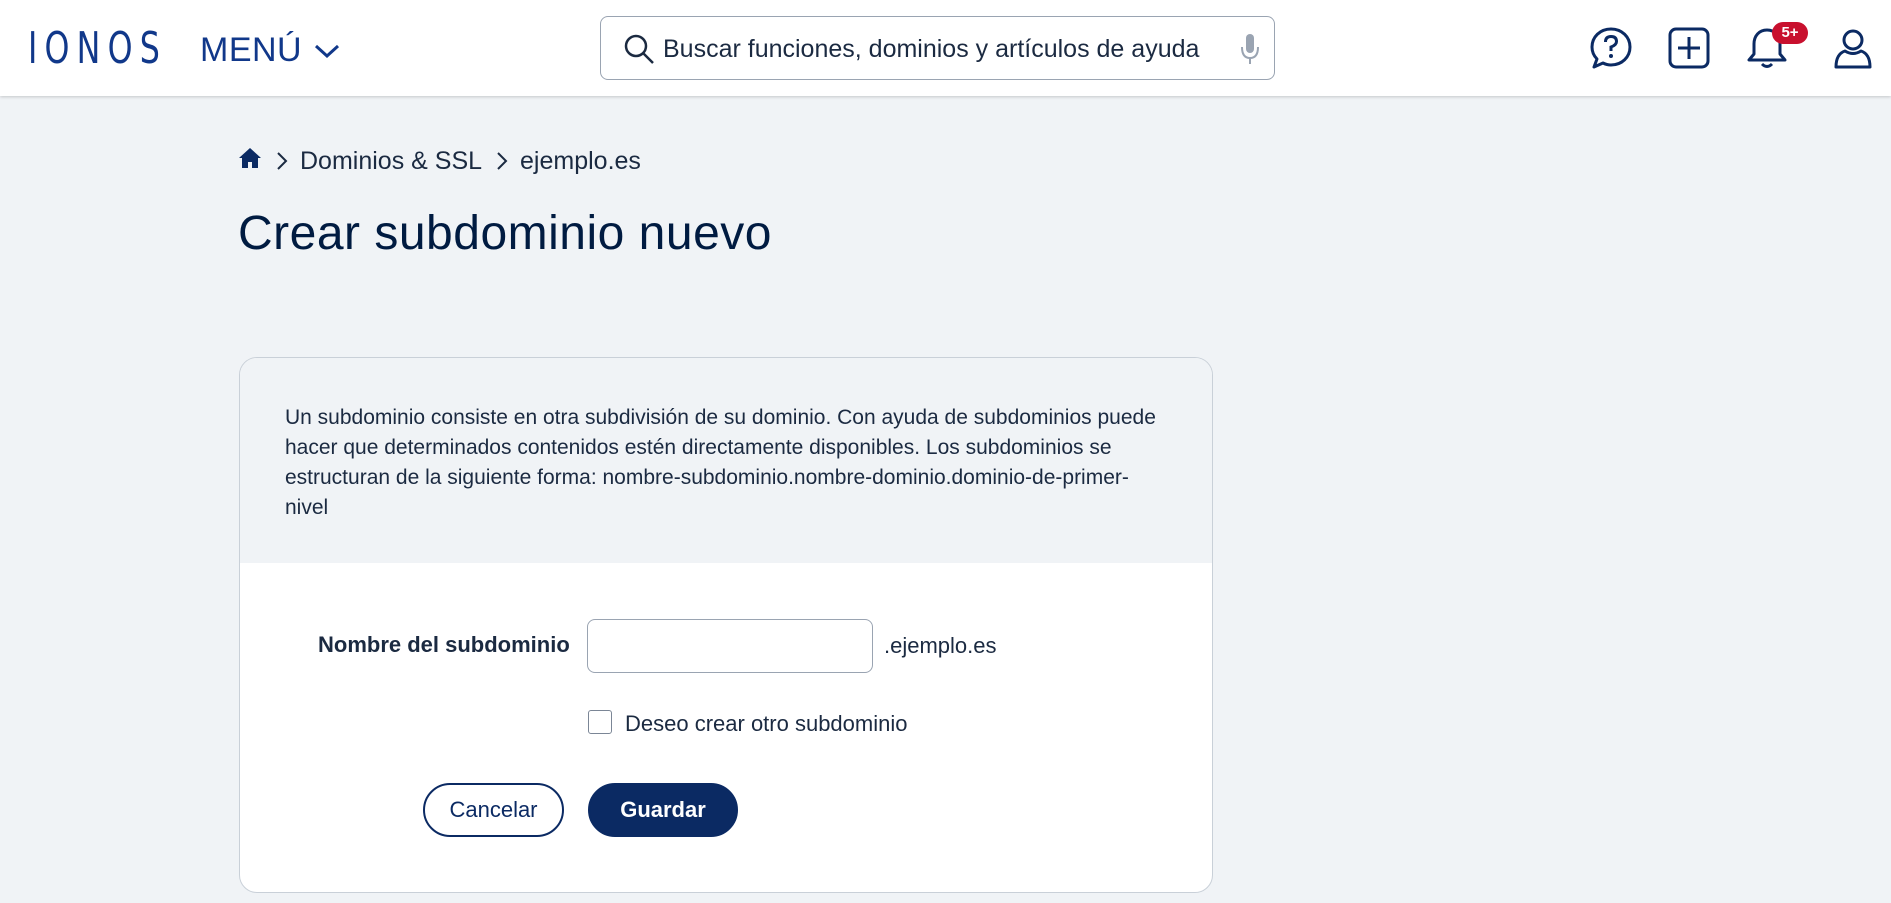  What do you see at coordinates (391, 161) in the screenshot?
I see `breadcrumb-link-domains: Dominios & SSL` at bounding box center [391, 161].